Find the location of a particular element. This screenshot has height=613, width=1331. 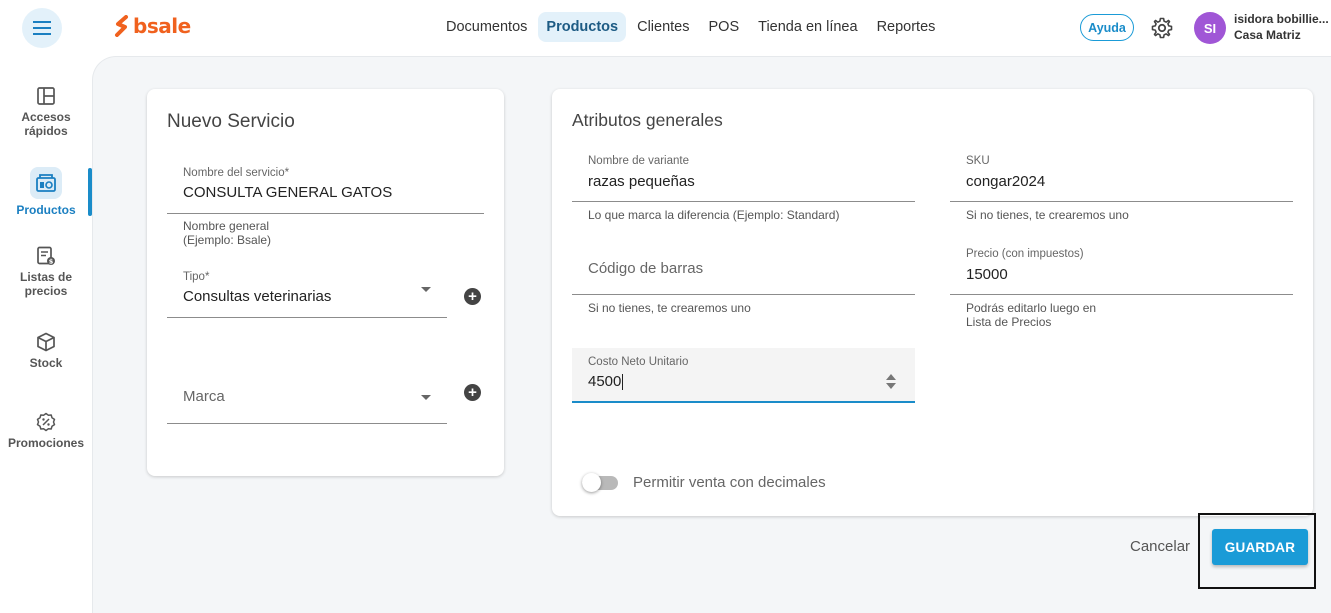

price-value: 15000 is located at coordinates (987, 274).